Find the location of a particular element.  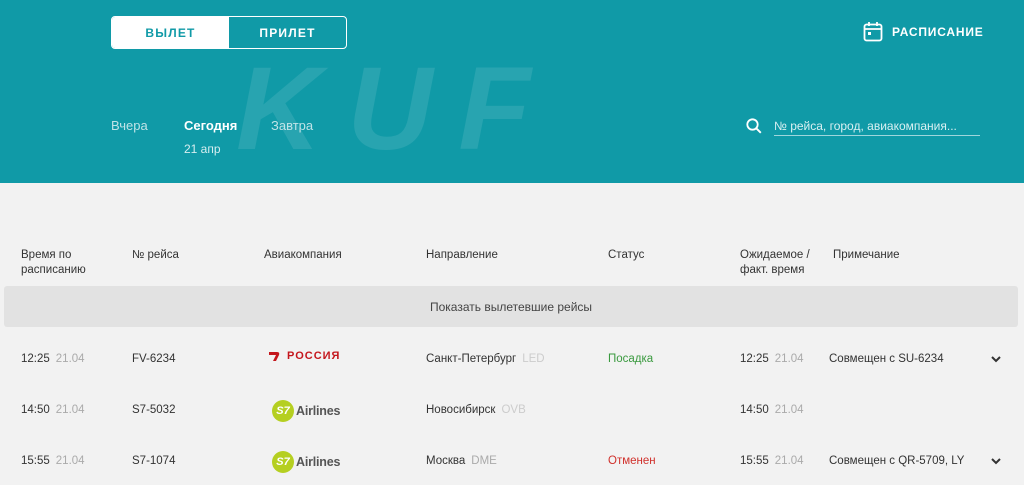

schedule-label: РАСПИСАНИЕ is located at coordinates (938, 31).